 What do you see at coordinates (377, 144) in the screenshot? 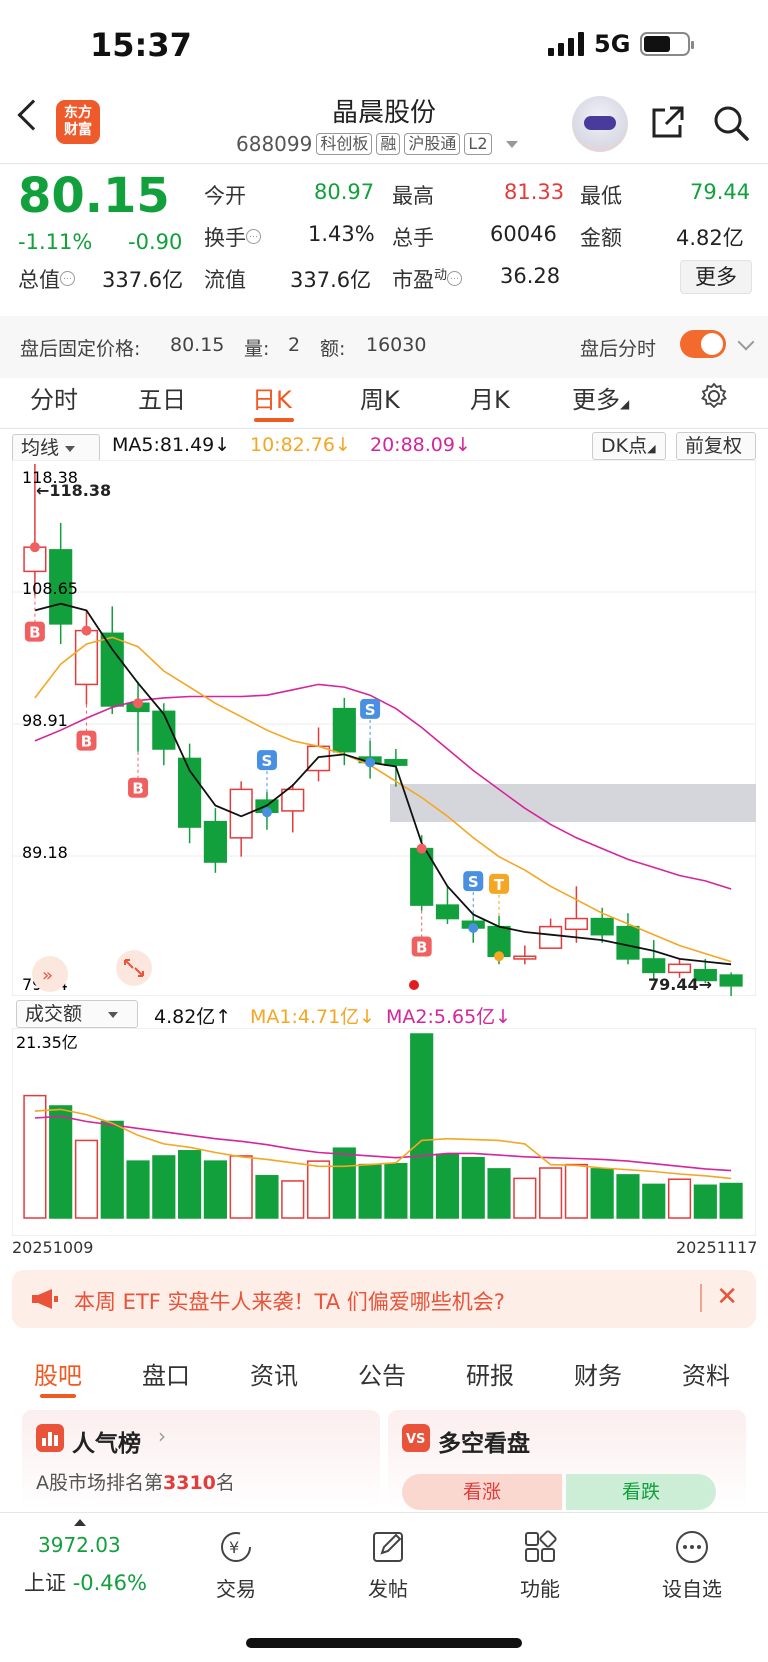
I see `stock-code-row: 688099 科创板 融 沪股通 L2` at bounding box center [377, 144].